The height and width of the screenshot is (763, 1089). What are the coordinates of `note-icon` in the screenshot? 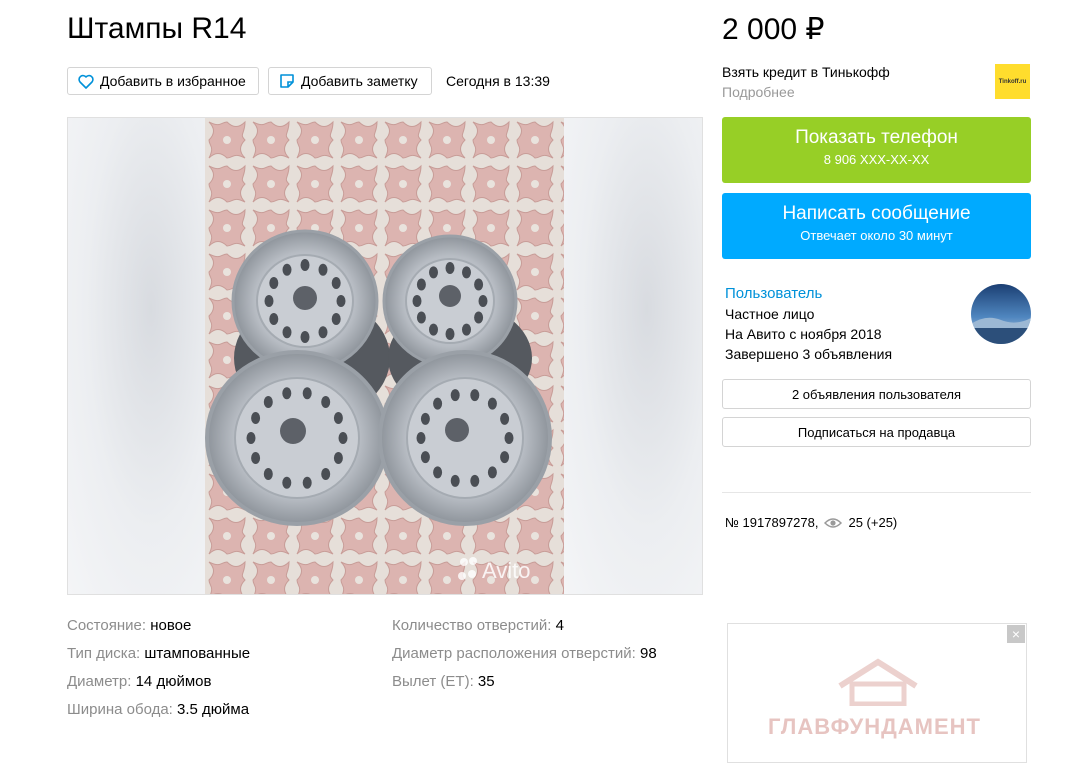 It's located at (287, 81).